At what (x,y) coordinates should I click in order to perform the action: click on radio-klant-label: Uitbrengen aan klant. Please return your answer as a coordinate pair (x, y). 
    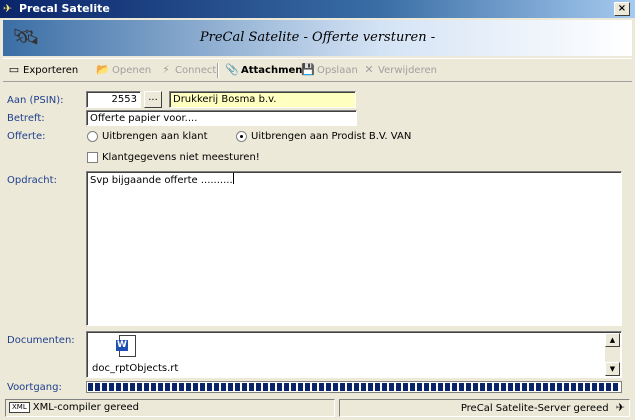
    Looking at the image, I should click on (155, 136).